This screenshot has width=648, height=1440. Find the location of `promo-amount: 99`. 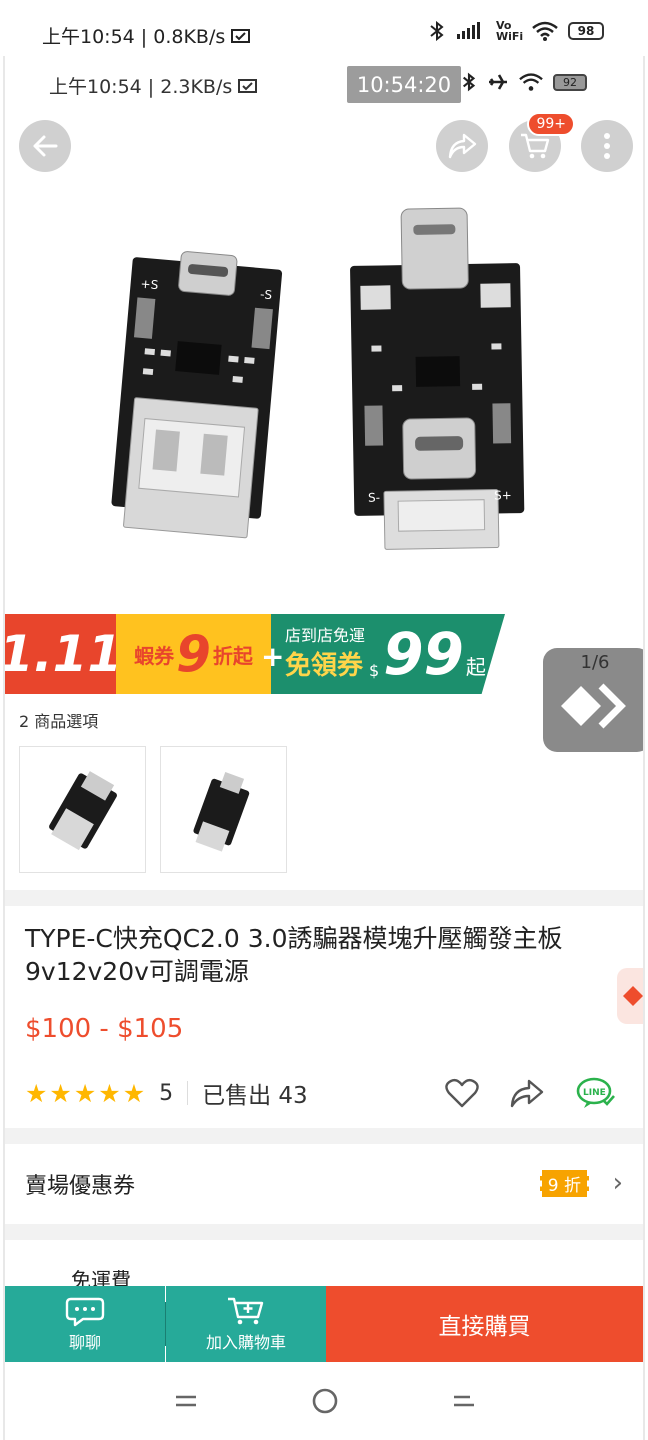

promo-amount: 99 is located at coordinates (423, 654).